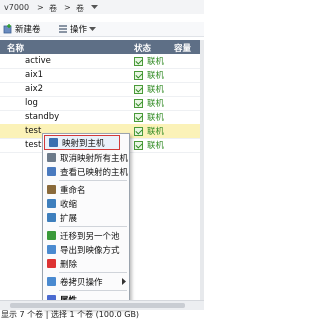  Describe the element at coordinates (102, 29) in the screenshot. I see `toolbar: 新建卷 操作` at that location.